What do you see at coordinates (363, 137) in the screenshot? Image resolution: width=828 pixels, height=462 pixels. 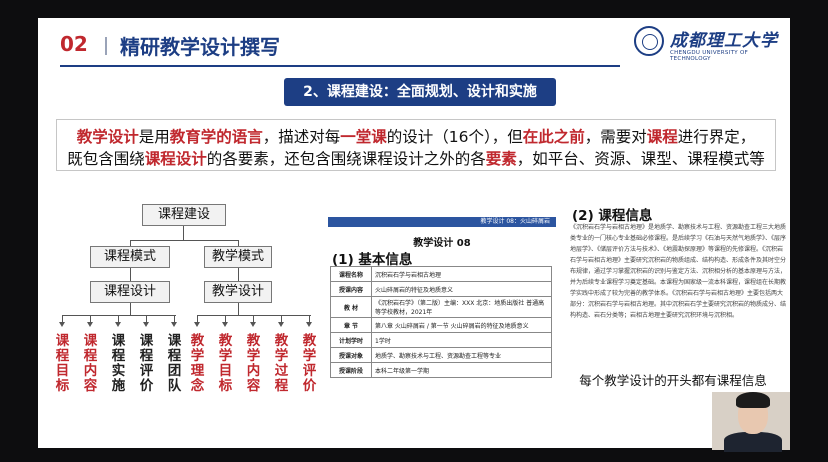 I see `keyword: 一堂课` at bounding box center [363, 137].